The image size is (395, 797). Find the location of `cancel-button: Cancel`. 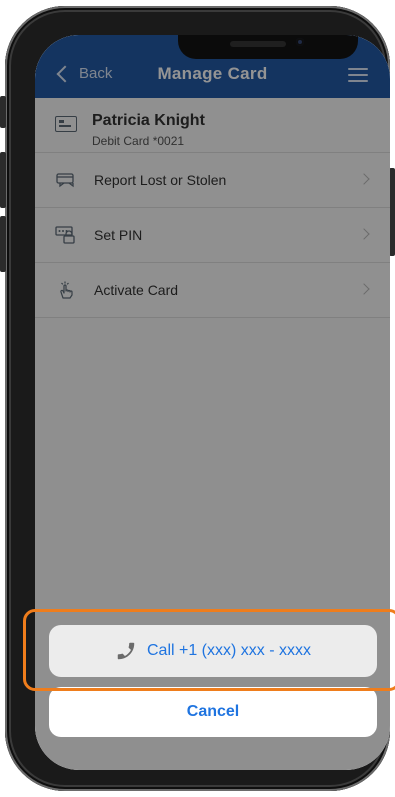

cancel-button: Cancel is located at coordinates (213, 712).